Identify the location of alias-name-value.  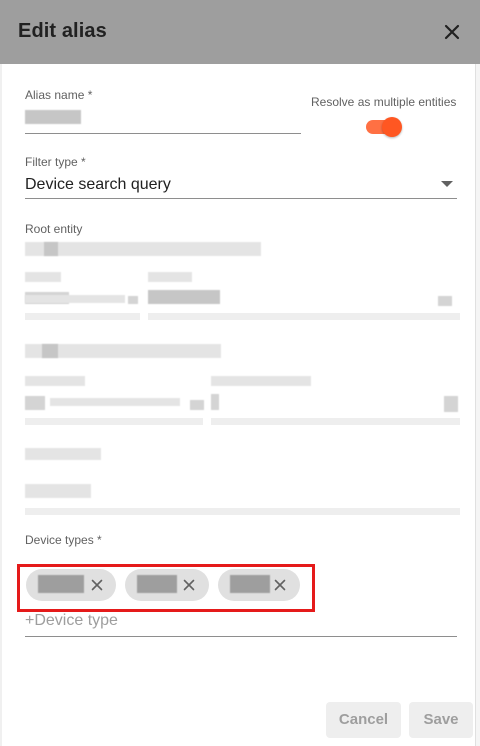
(53, 117).